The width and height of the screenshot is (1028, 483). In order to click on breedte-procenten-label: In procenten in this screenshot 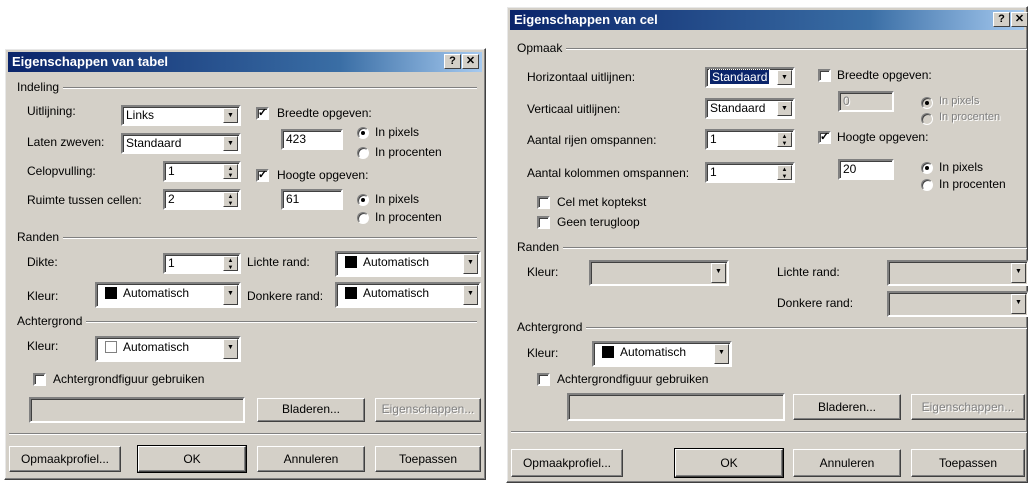, I will do `click(408, 152)`.